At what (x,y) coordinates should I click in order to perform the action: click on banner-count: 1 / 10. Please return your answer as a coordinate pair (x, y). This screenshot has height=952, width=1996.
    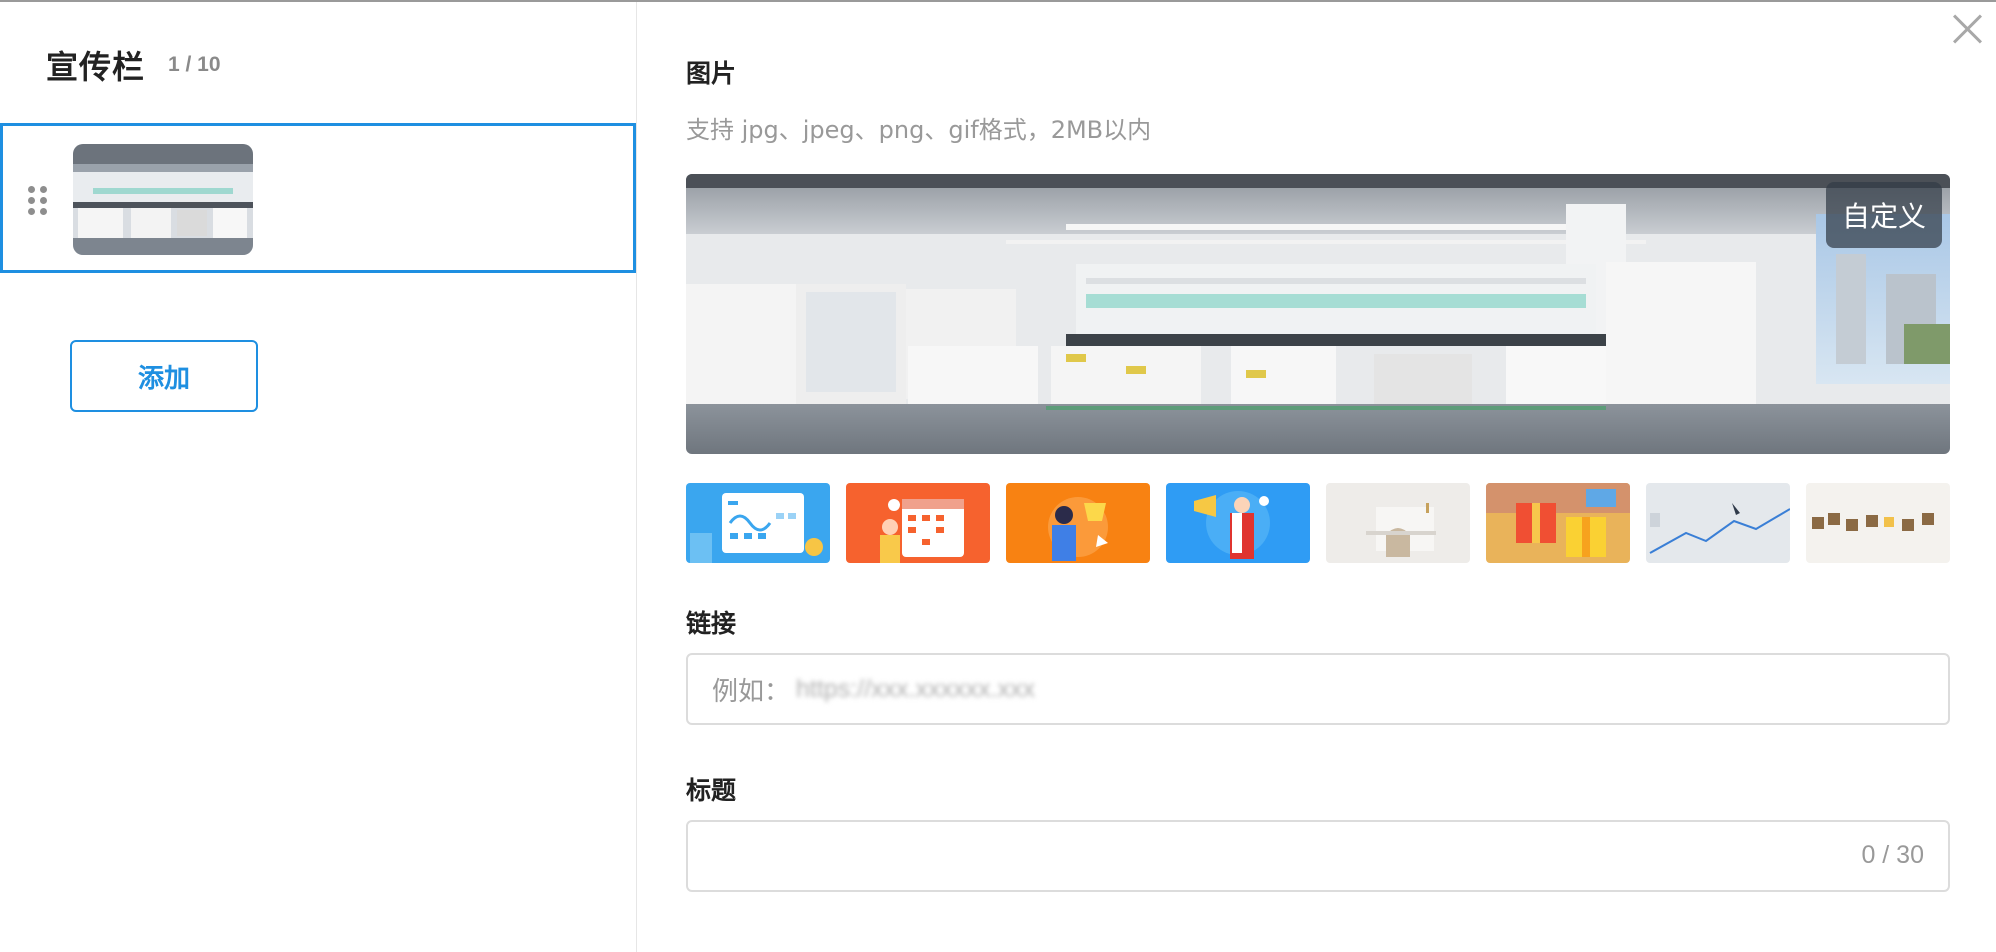
    Looking at the image, I should click on (194, 64).